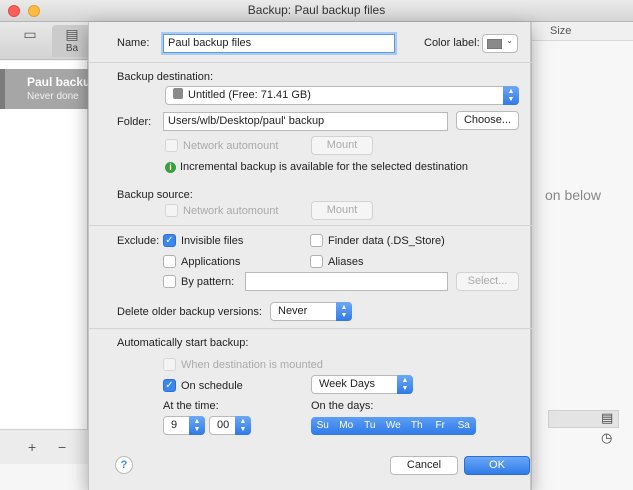  I want to click on day-sunday: Su, so click(323, 426).